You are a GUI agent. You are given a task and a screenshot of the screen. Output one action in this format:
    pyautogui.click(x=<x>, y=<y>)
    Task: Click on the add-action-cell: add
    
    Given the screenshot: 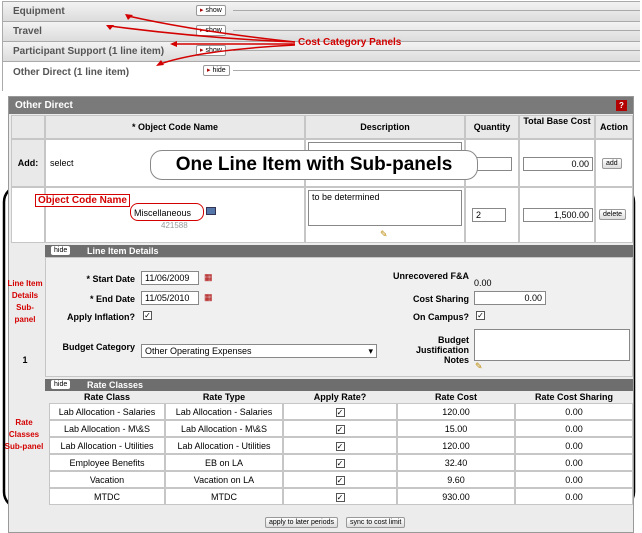 What is the action you would take?
    pyautogui.click(x=614, y=163)
    